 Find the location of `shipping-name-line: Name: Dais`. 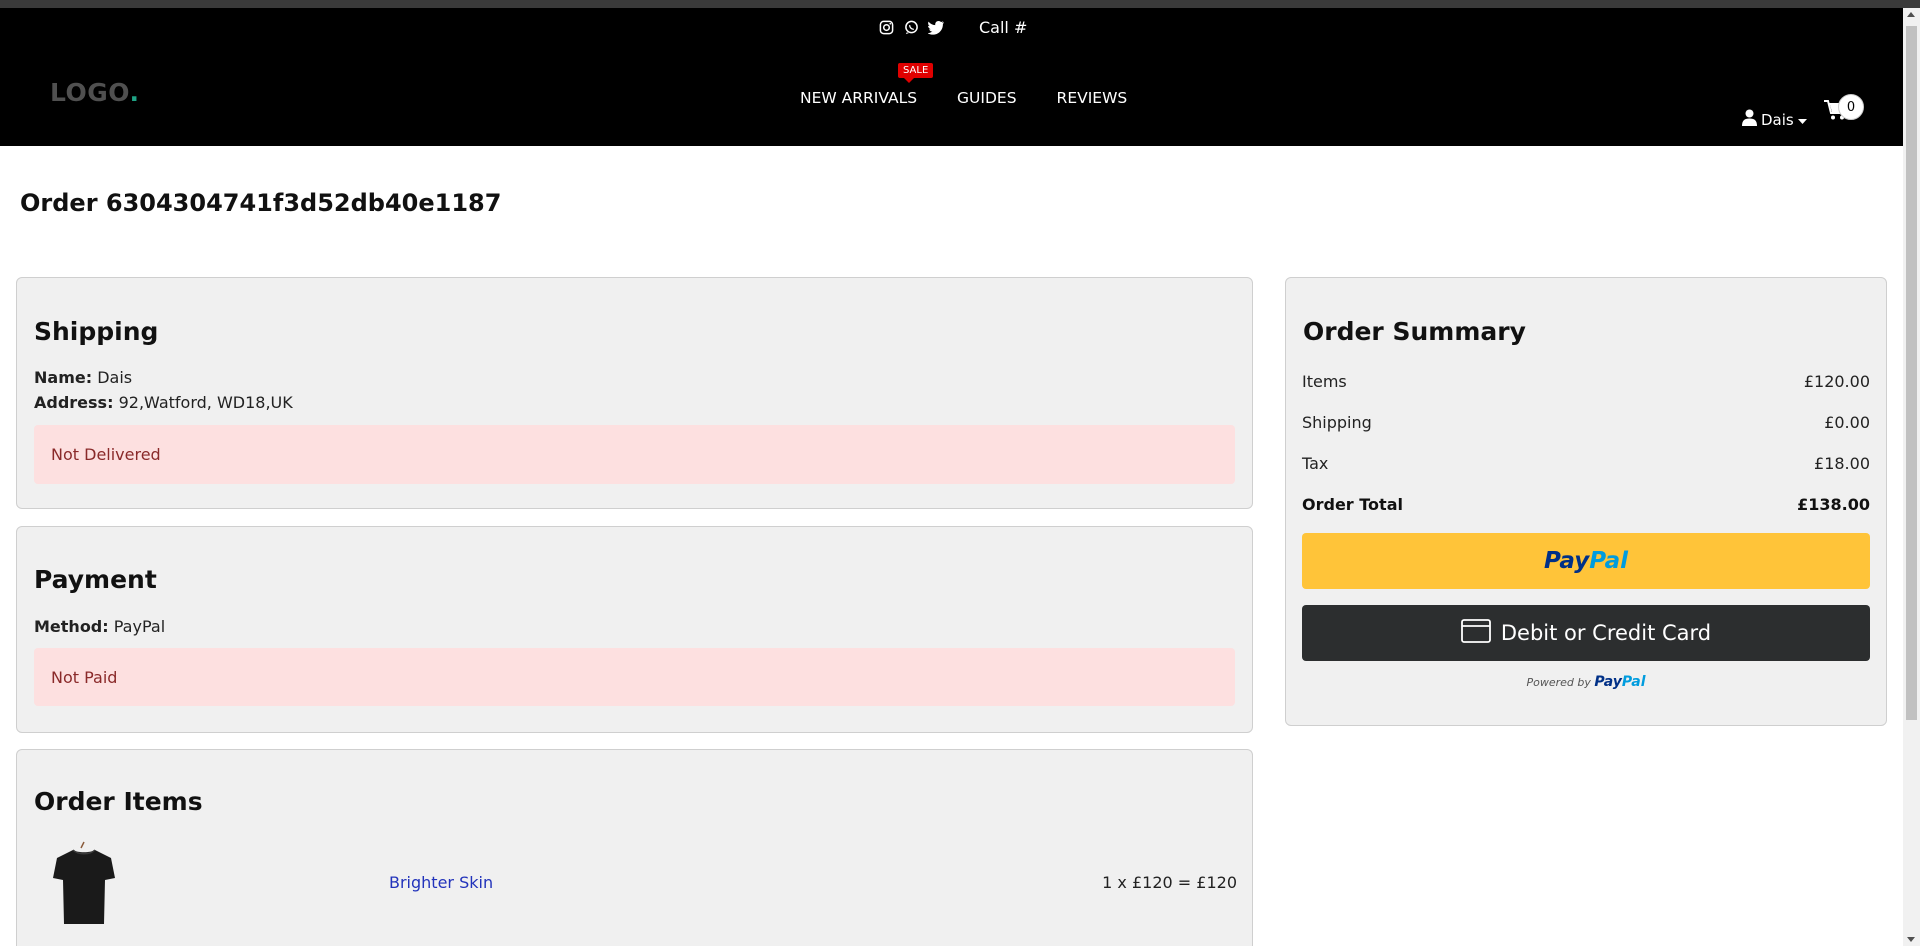

shipping-name-line: Name: Dais is located at coordinates (83, 377).